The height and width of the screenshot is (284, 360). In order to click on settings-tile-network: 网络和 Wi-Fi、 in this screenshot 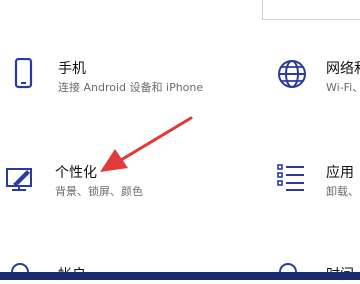, I will do `click(318, 88)`.